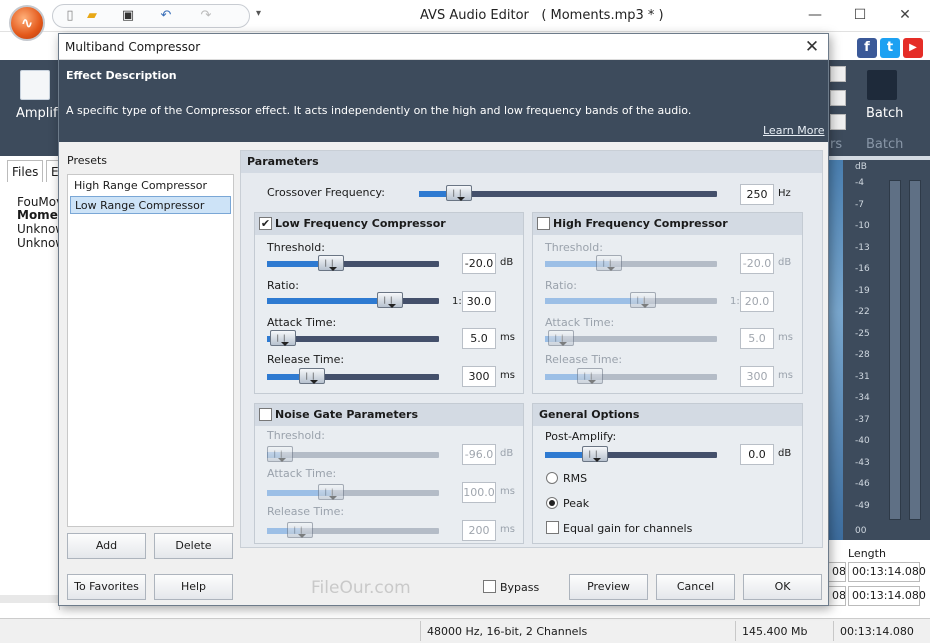 Image resolution: width=930 pixels, height=643 pixels. What do you see at coordinates (326, 192) in the screenshot?
I see `crossover-label: Crossover Frequency:` at bounding box center [326, 192].